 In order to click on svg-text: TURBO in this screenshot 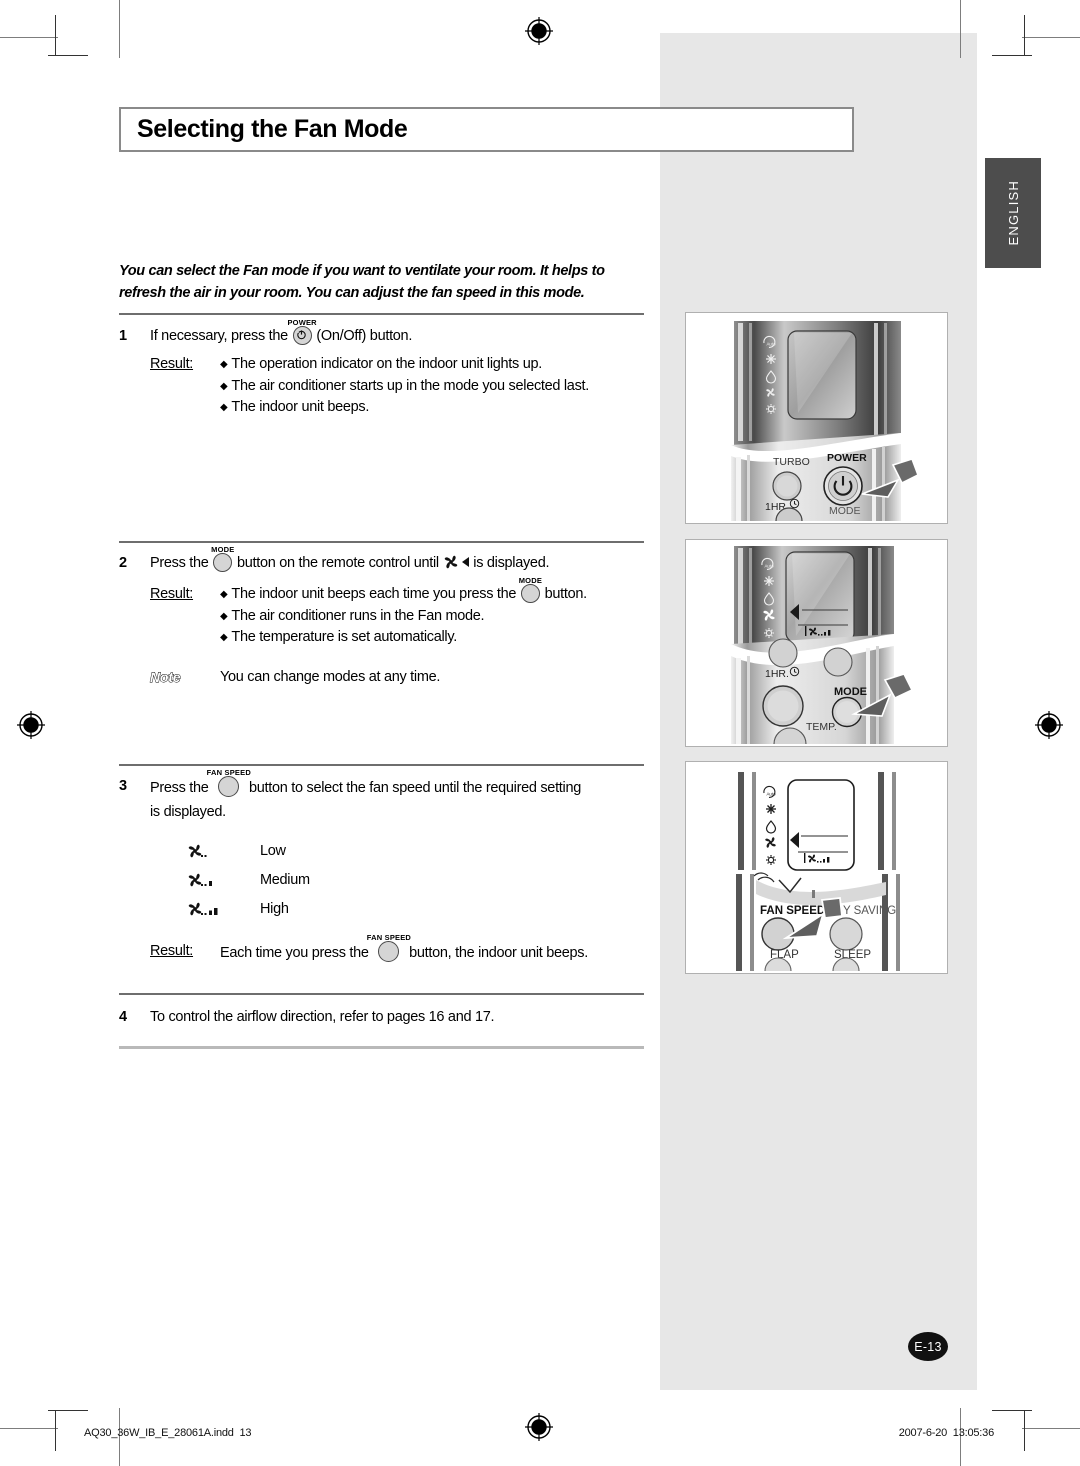, I will do `click(791, 462)`.